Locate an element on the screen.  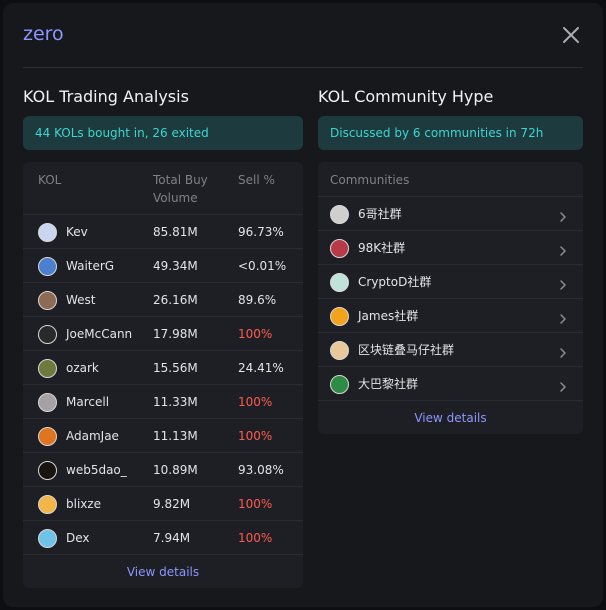
kol-volume: 17.98M is located at coordinates (175, 334).